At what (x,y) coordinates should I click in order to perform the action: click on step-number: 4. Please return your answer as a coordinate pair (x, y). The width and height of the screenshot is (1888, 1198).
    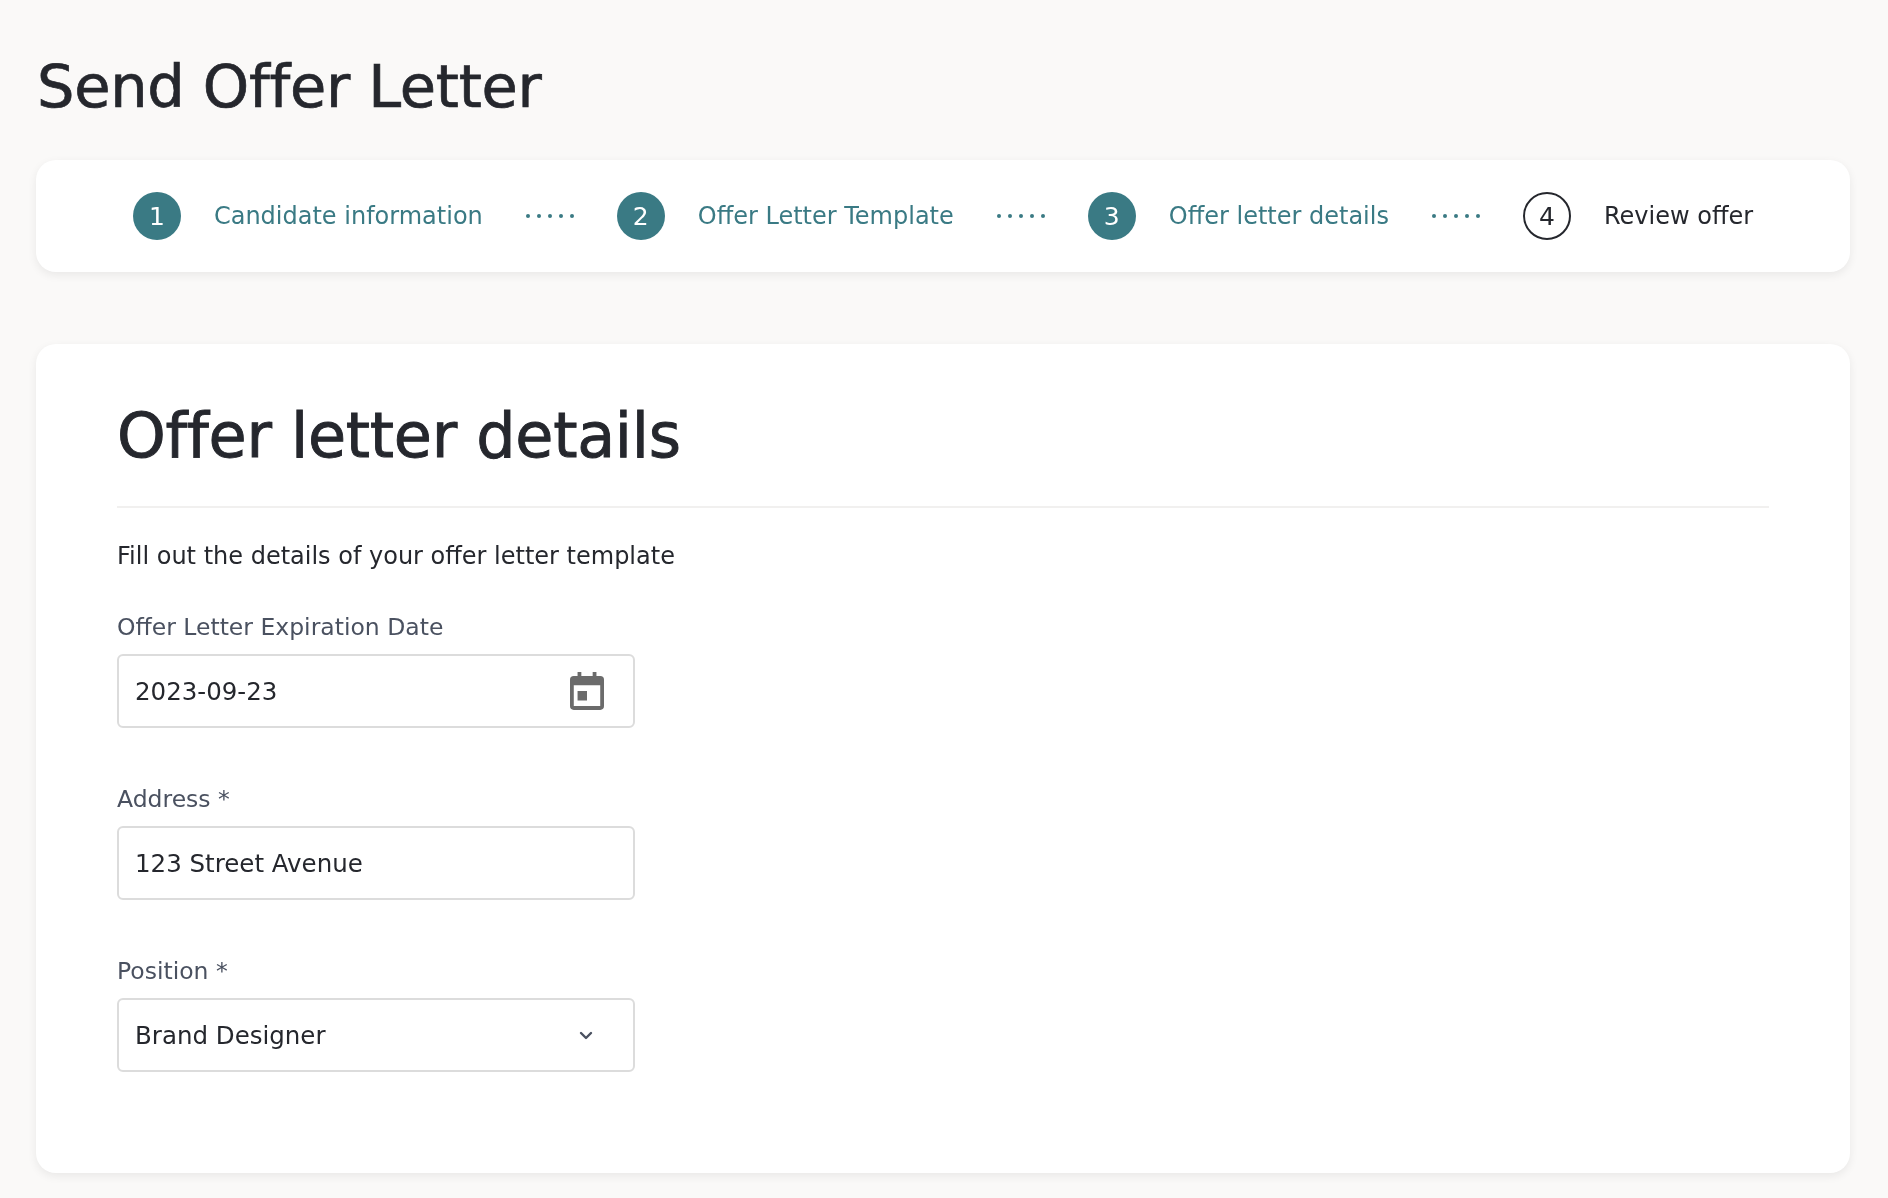
    Looking at the image, I should click on (1546, 216).